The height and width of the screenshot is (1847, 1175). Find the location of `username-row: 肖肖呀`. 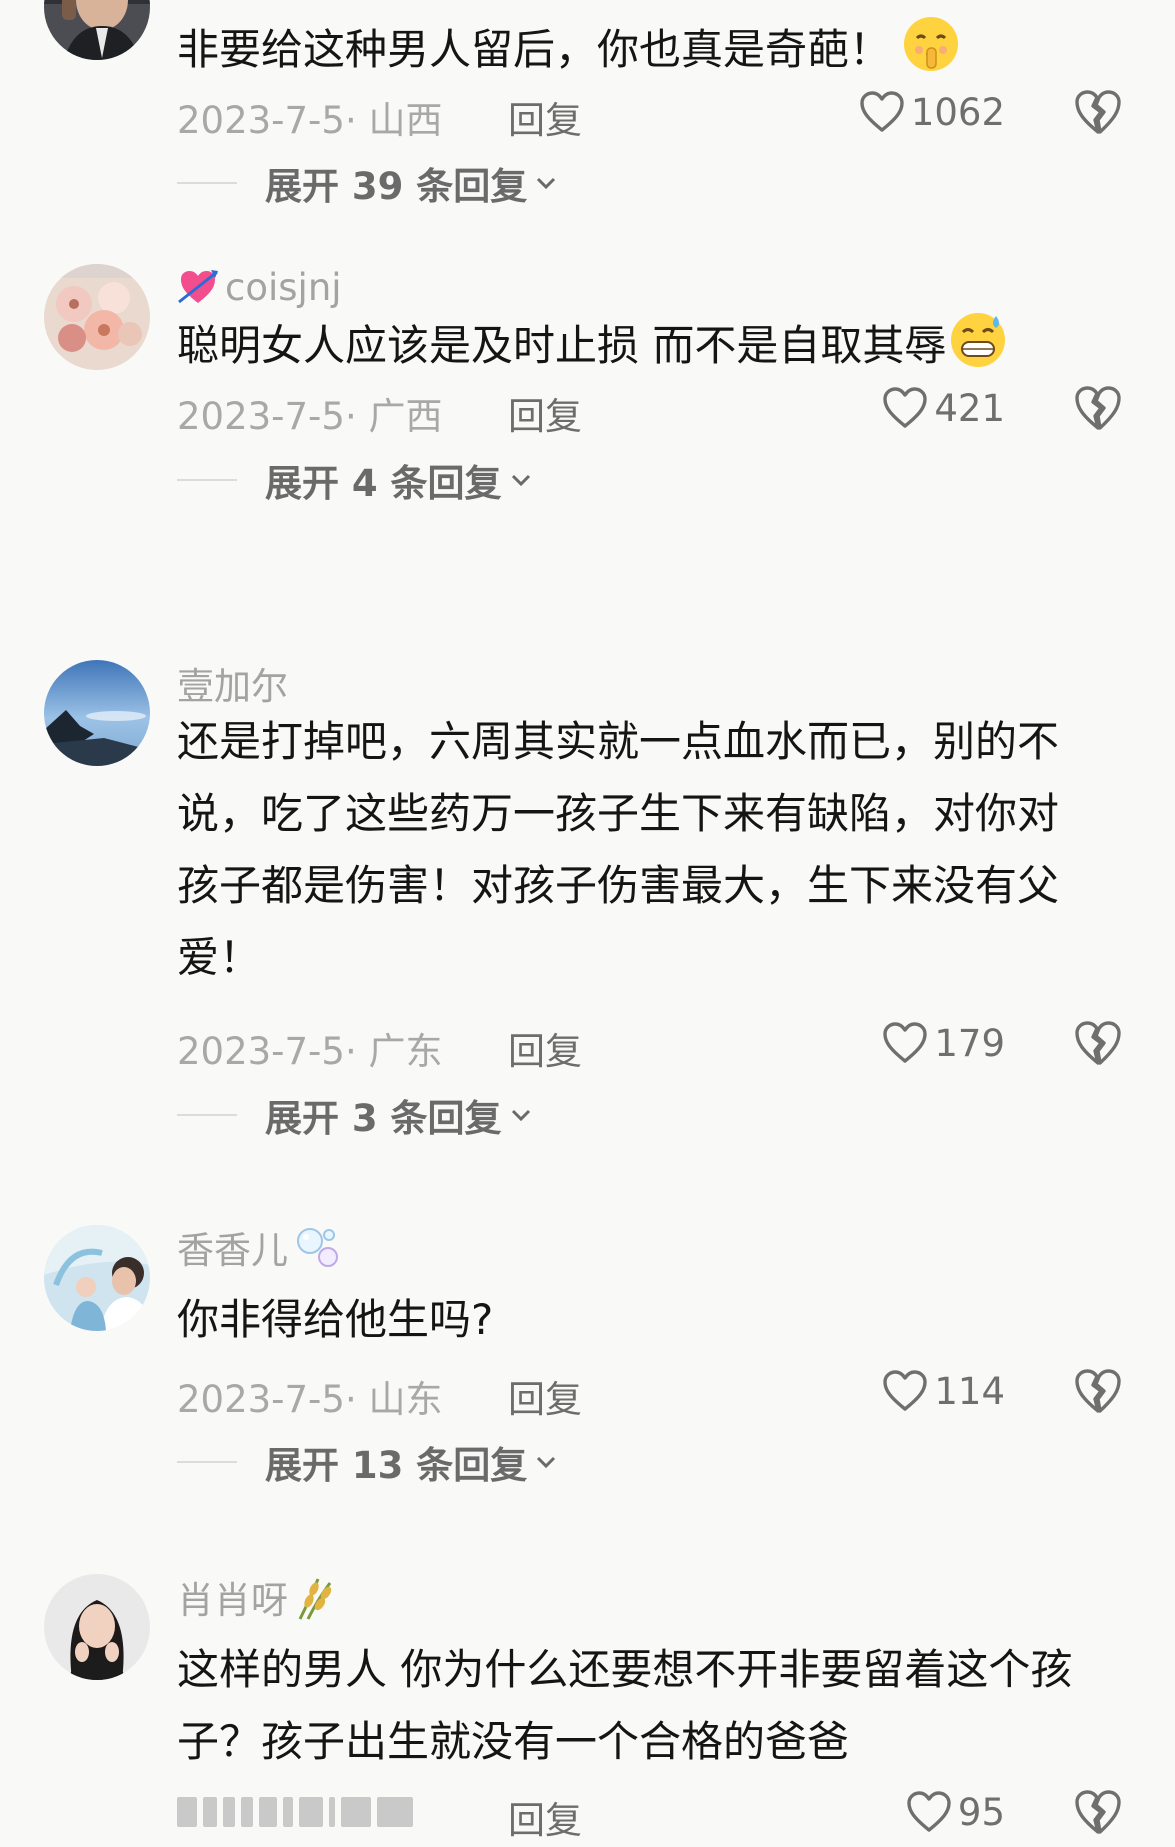

username-row: 肖肖呀 is located at coordinates (258, 1597).